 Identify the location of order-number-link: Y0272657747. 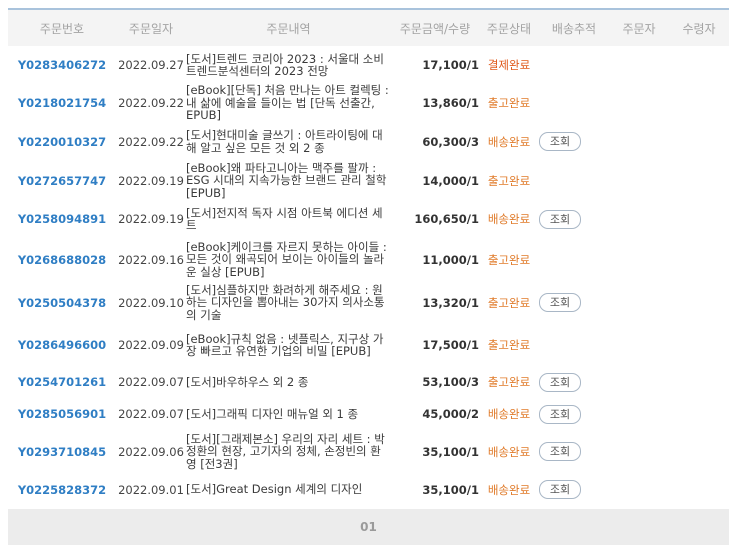
(62, 180).